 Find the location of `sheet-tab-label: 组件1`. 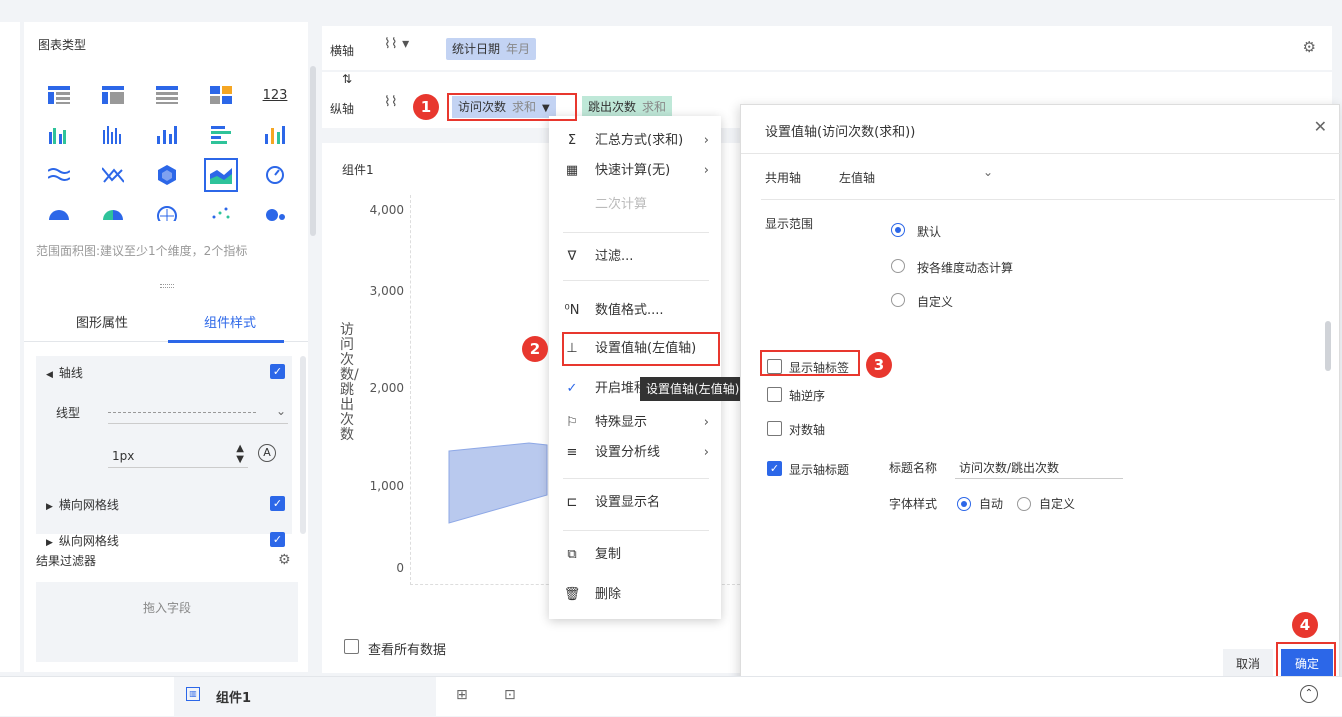

sheet-tab-label: 组件1 is located at coordinates (234, 698).